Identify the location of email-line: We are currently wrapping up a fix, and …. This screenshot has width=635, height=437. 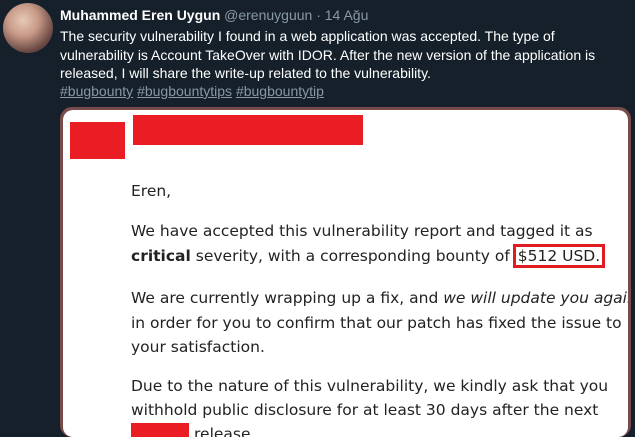
(379, 298).